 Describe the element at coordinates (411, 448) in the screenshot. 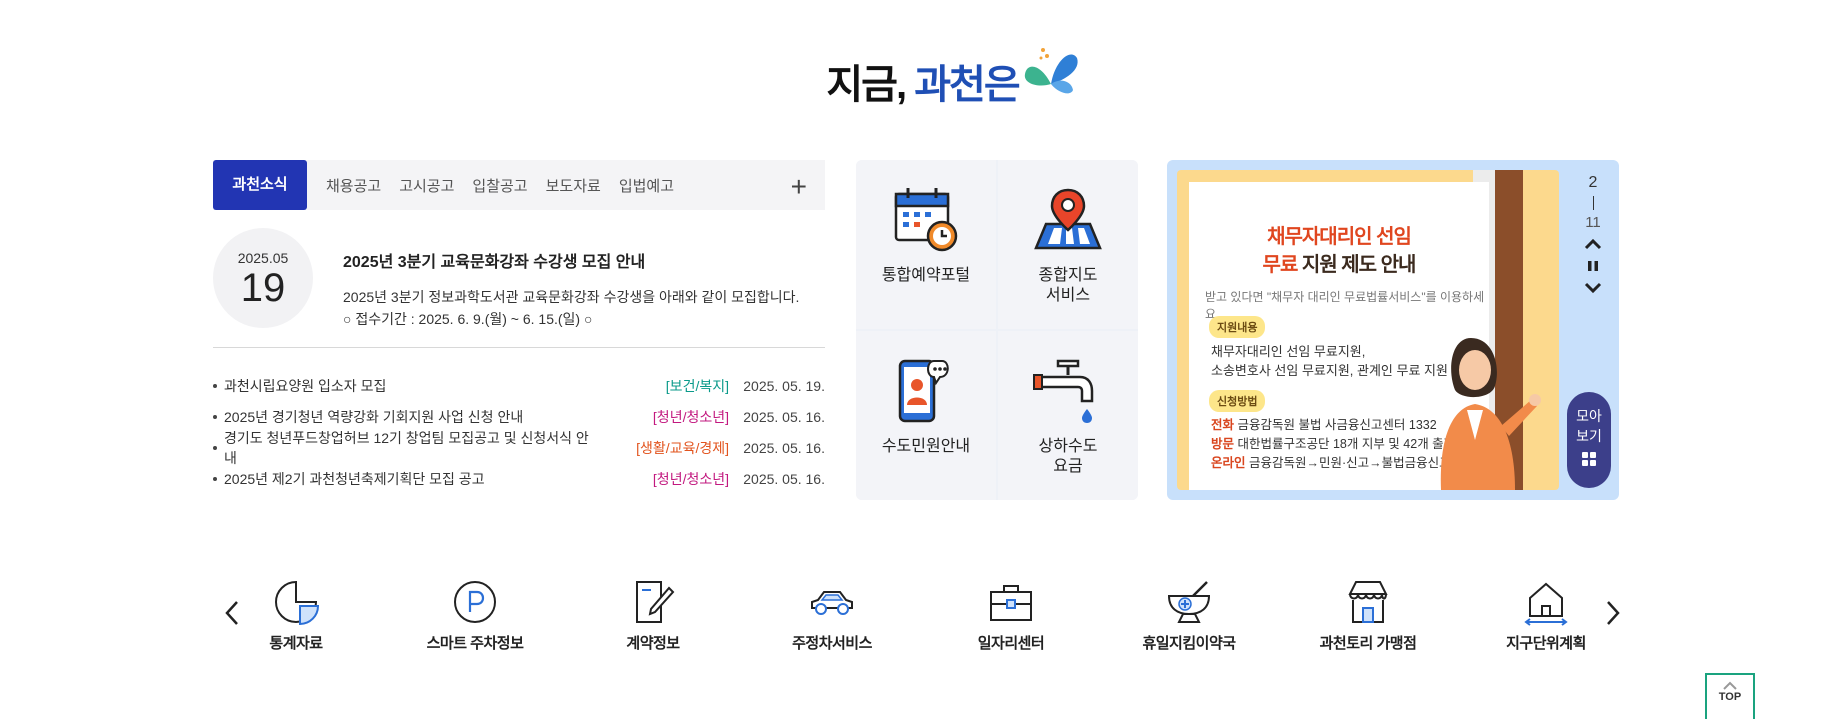

I see `list-item-title: 경기도 청년푸드창업허브 12기 창업팀 모집공고 및 신청서식 안내` at that location.